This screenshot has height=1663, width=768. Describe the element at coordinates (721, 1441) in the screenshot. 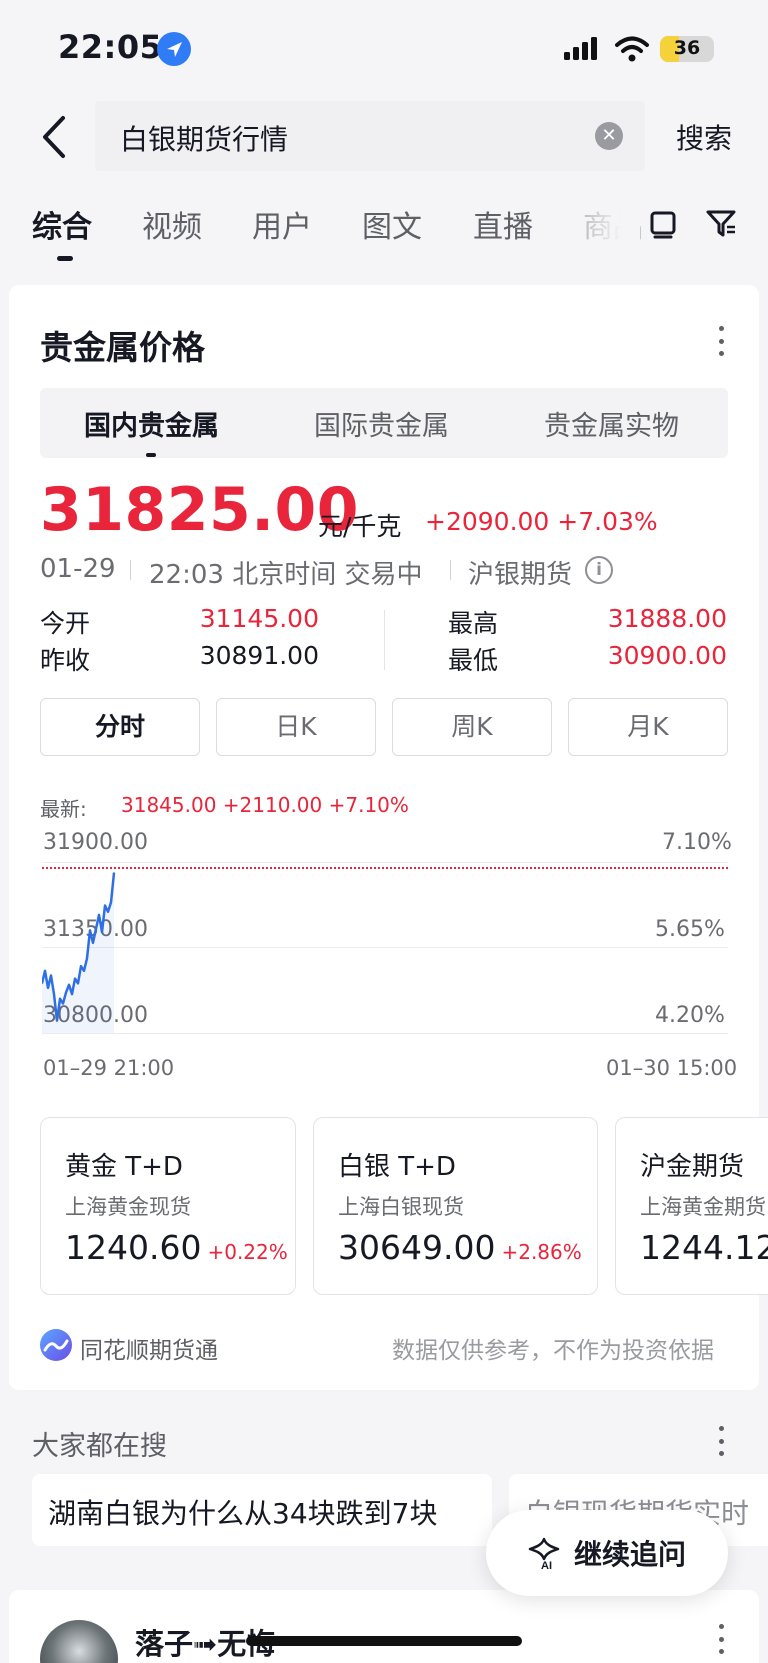

I see `trending-more-icon` at that location.